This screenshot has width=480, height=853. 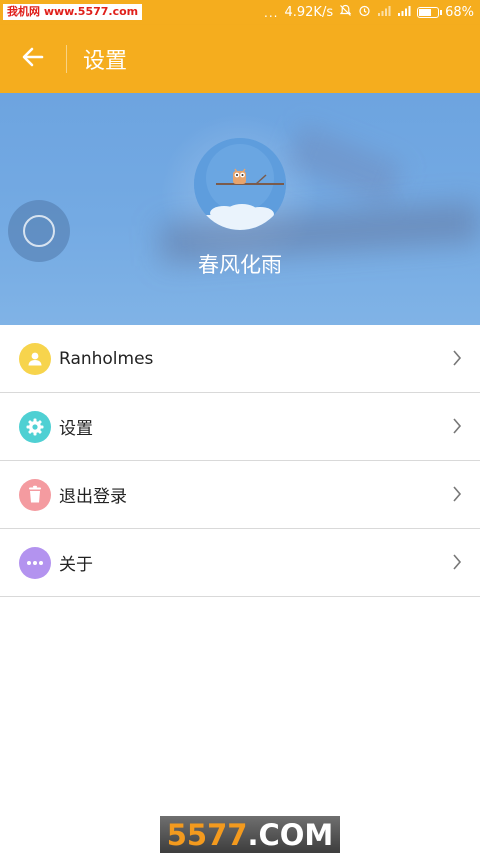 I want to click on battery-icon, so click(x=430, y=12).